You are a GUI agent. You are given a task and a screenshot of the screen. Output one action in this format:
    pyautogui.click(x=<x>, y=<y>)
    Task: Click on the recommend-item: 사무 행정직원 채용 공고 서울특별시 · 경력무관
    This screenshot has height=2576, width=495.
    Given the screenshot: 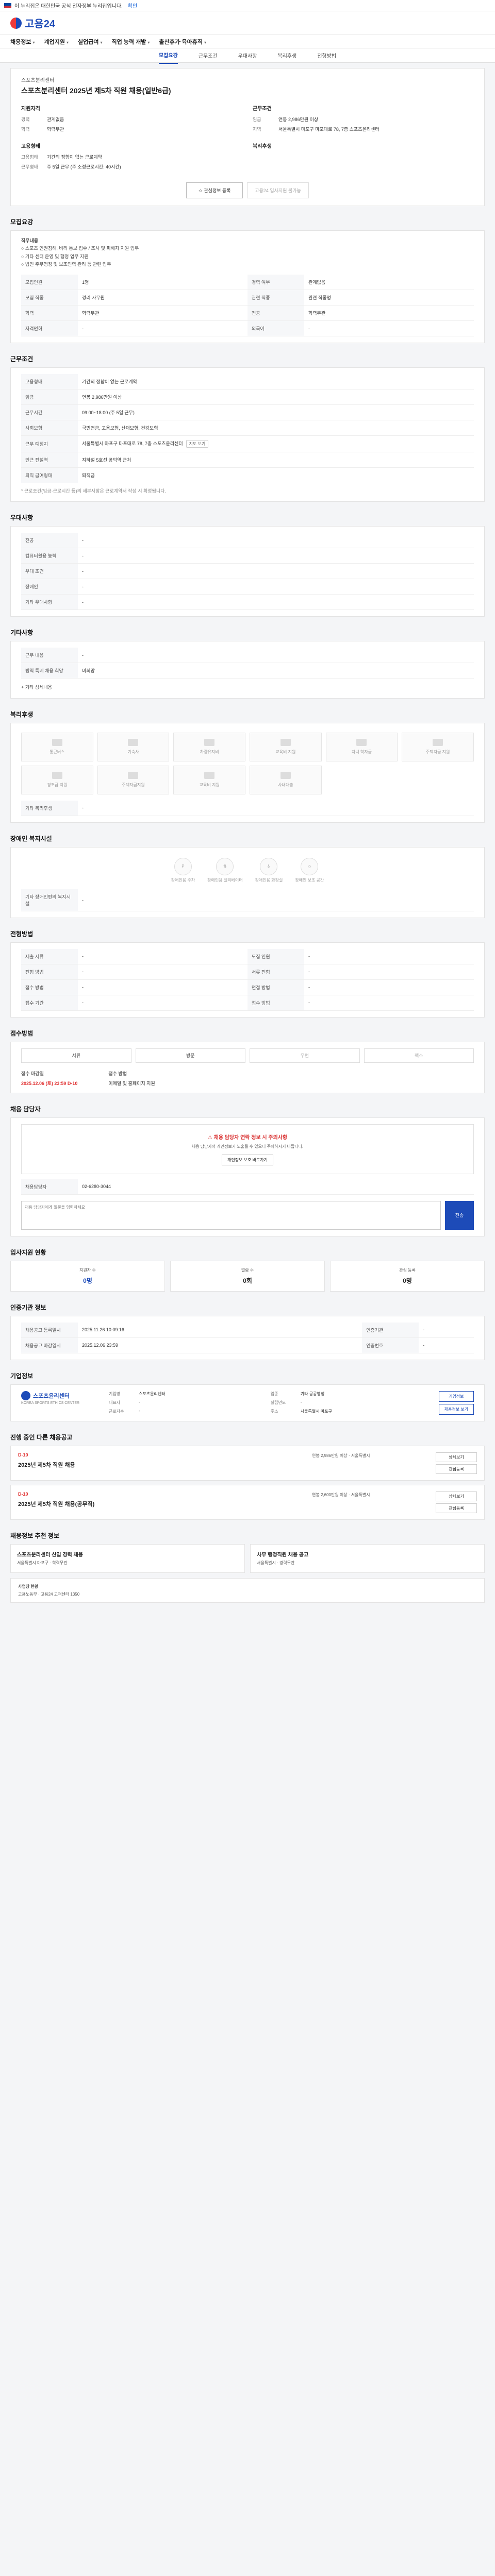 What is the action you would take?
    pyautogui.click(x=367, y=1558)
    